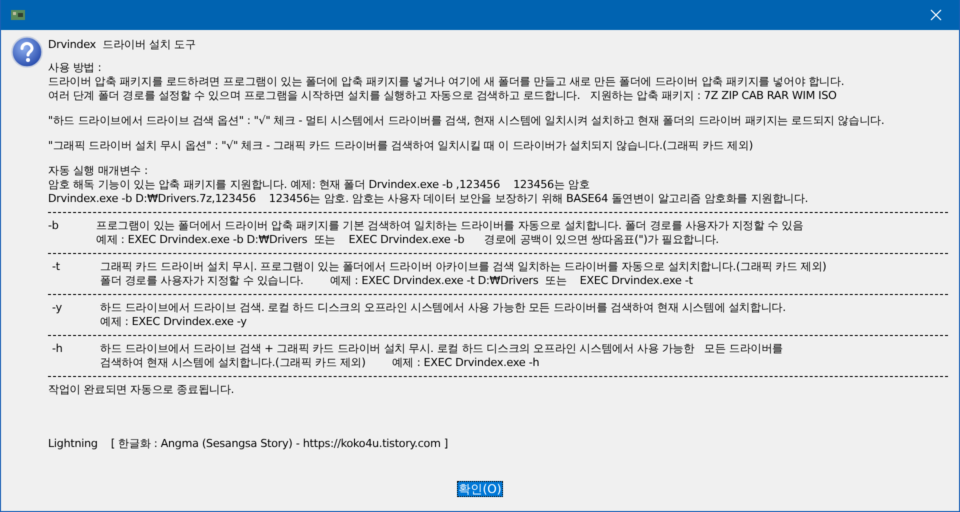  Describe the element at coordinates (98, 171) in the screenshot. I see `params-title: 자동 실행 매개변수 :` at that location.